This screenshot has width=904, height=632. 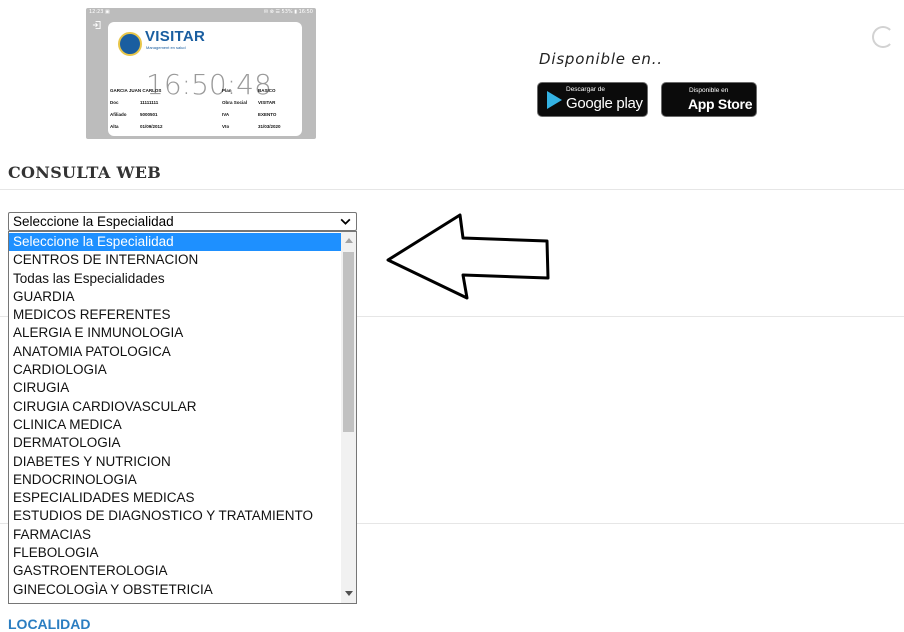 What do you see at coordinates (175, 516) in the screenshot?
I see `option-item: ESTUDIOS DE DIAGNOSTICO Y TRATAMIENTO` at bounding box center [175, 516].